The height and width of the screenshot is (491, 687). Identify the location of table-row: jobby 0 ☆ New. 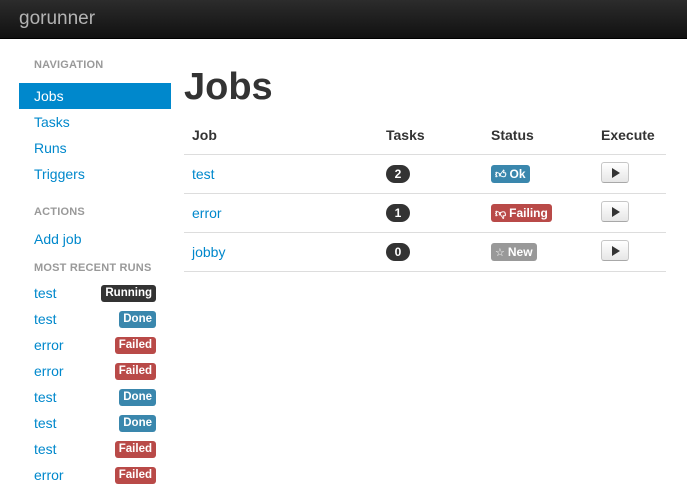
(425, 252).